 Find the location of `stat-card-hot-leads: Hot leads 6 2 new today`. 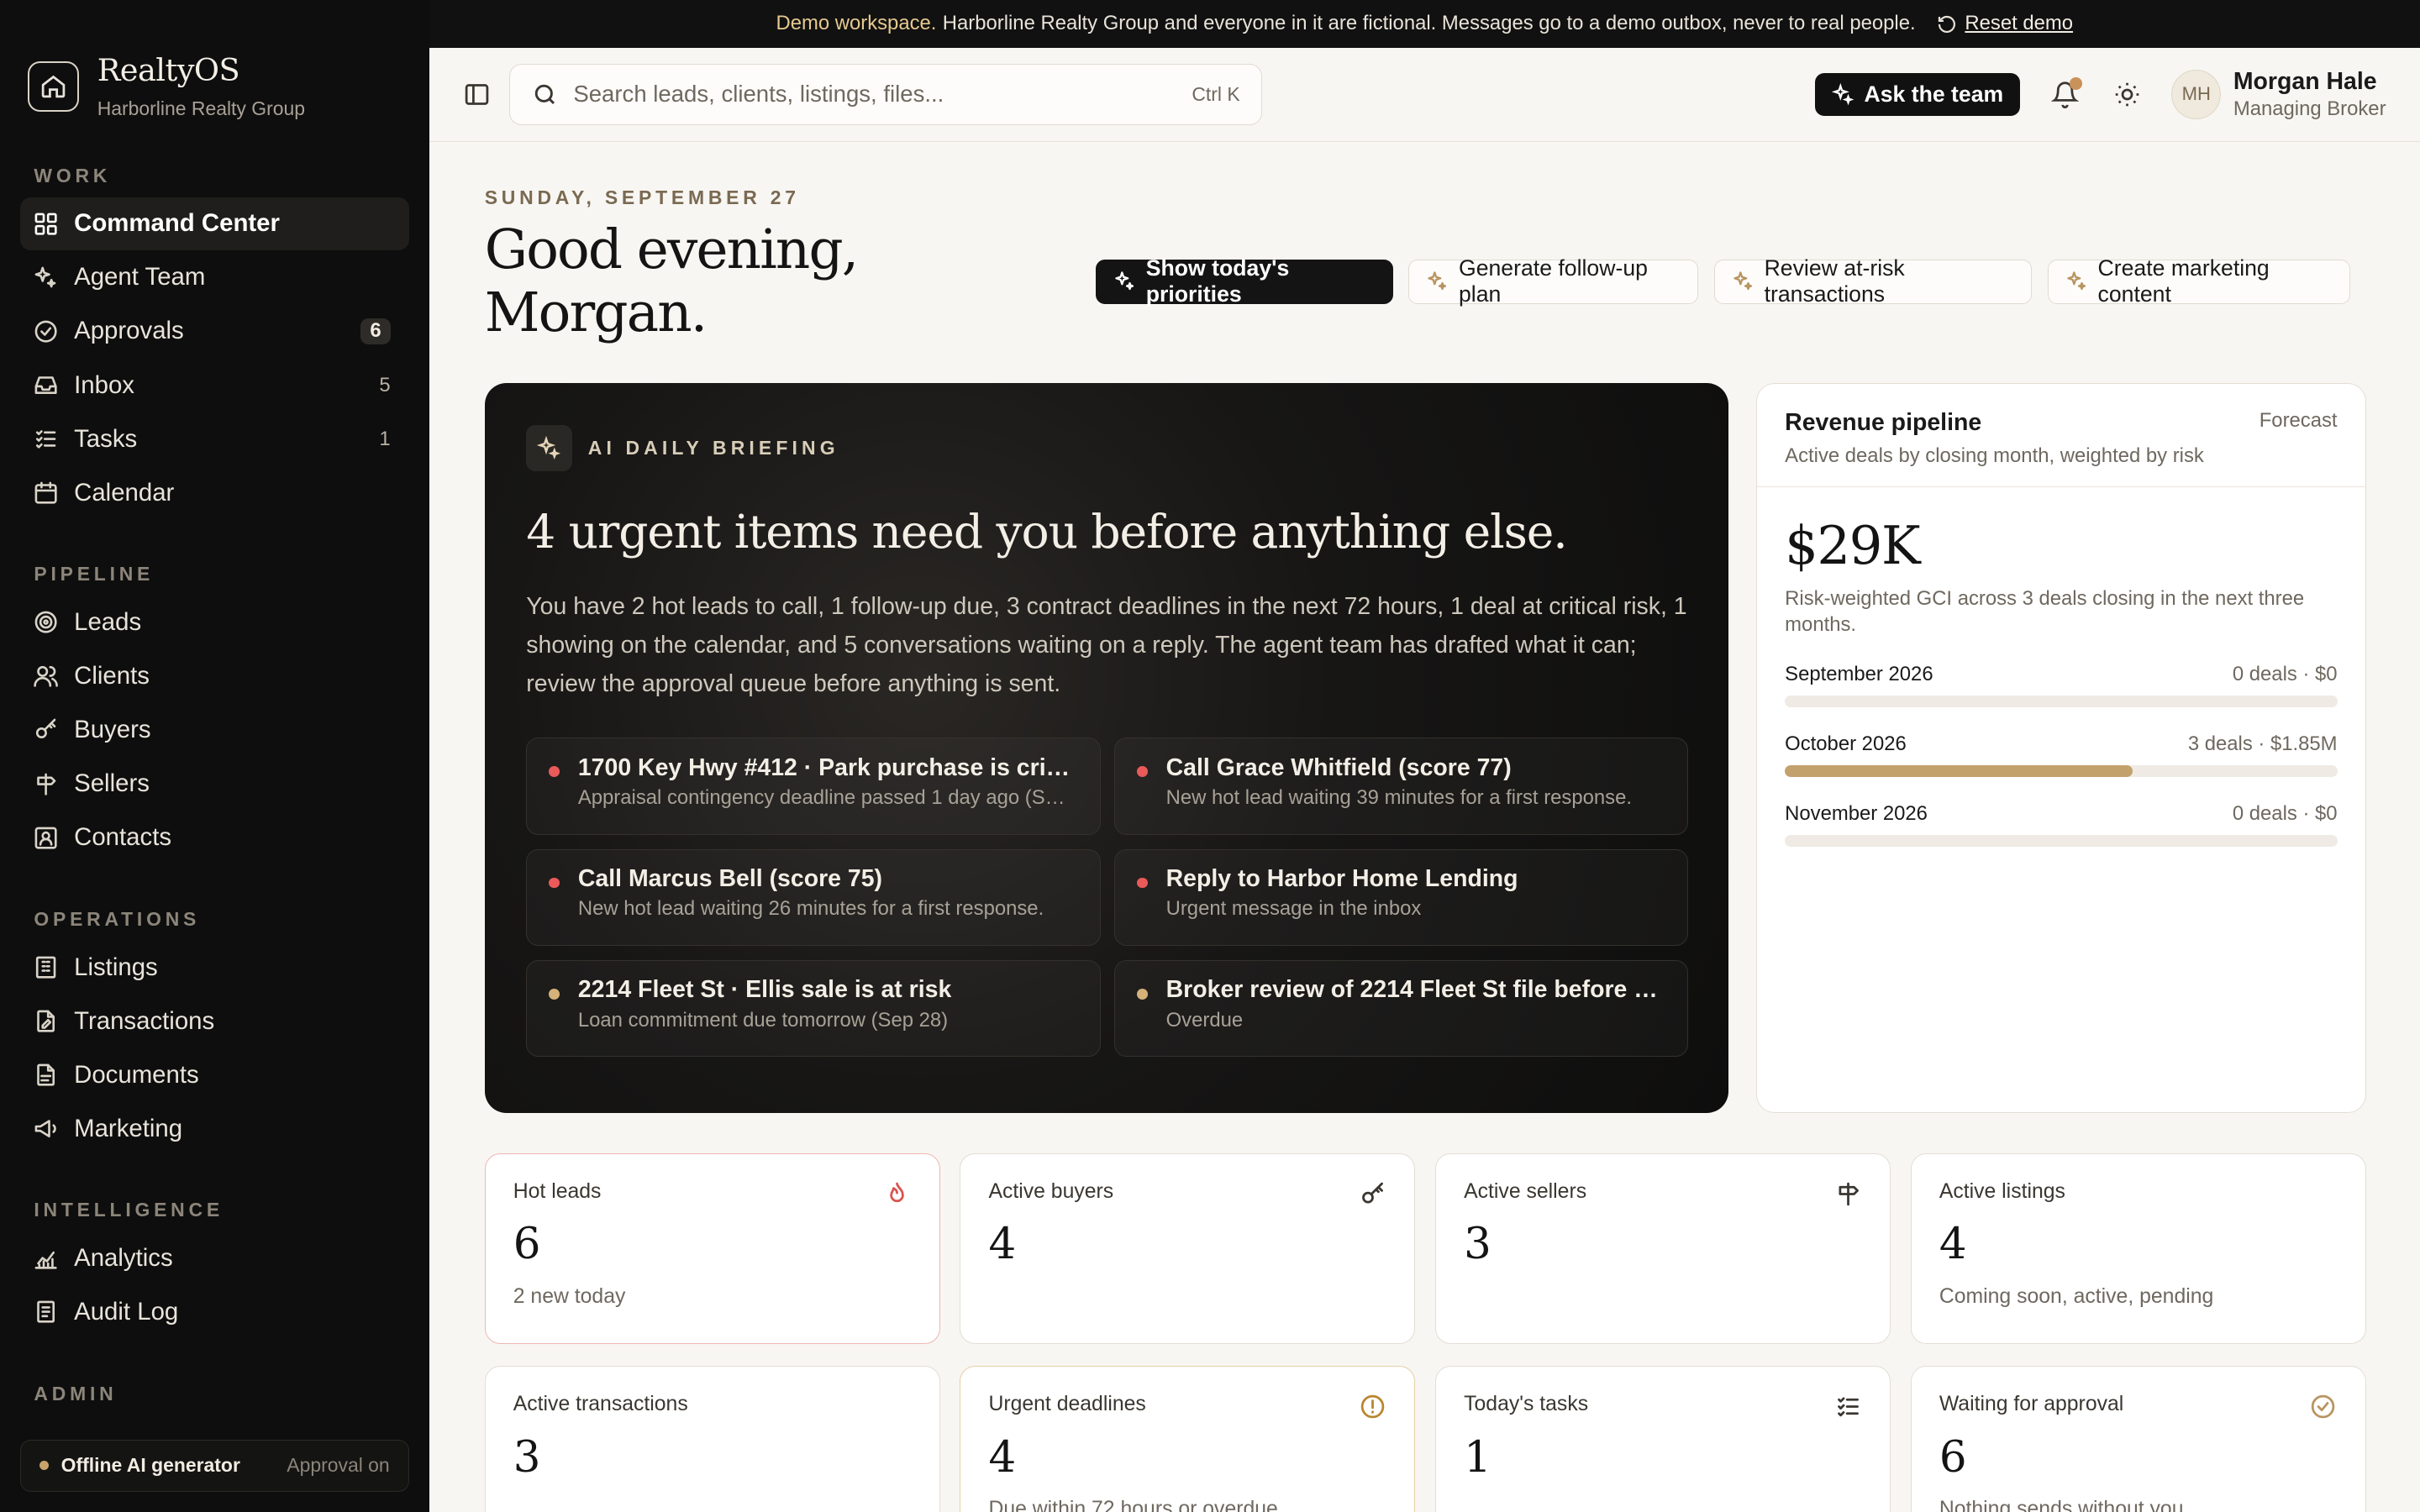

stat-card-hot-leads: Hot leads 6 2 new today is located at coordinates (712, 1248).